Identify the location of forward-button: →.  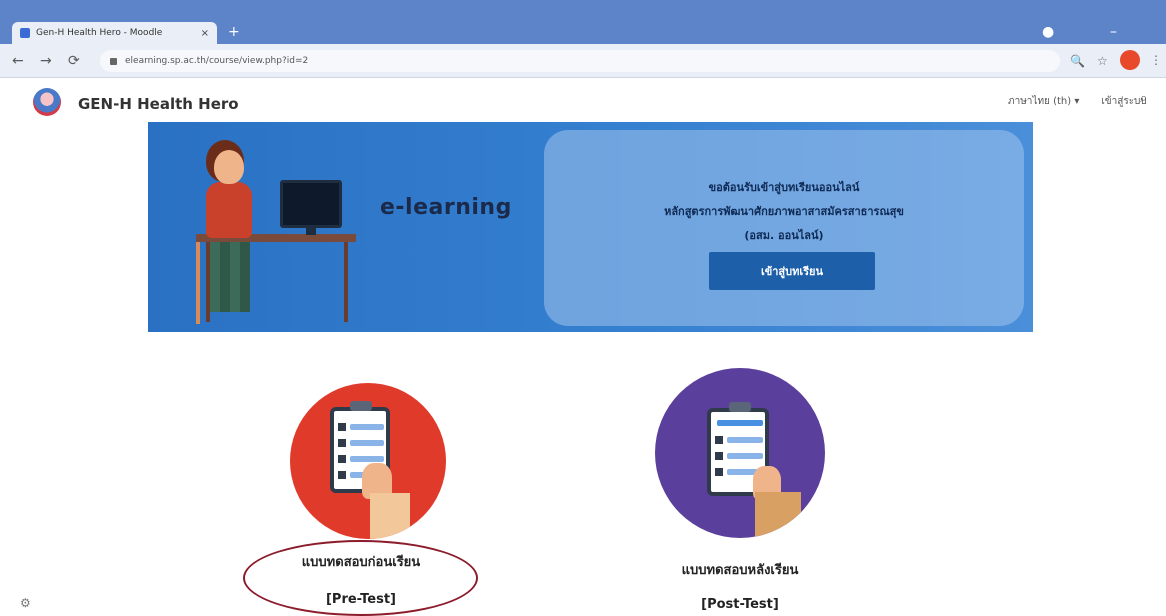
(46, 61).